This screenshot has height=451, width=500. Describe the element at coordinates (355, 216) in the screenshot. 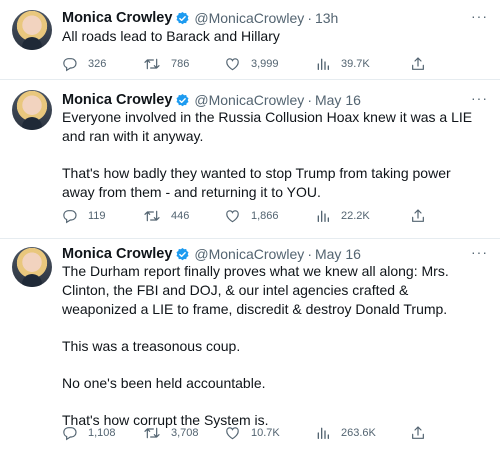

I see `views-count: 22.2K` at that location.